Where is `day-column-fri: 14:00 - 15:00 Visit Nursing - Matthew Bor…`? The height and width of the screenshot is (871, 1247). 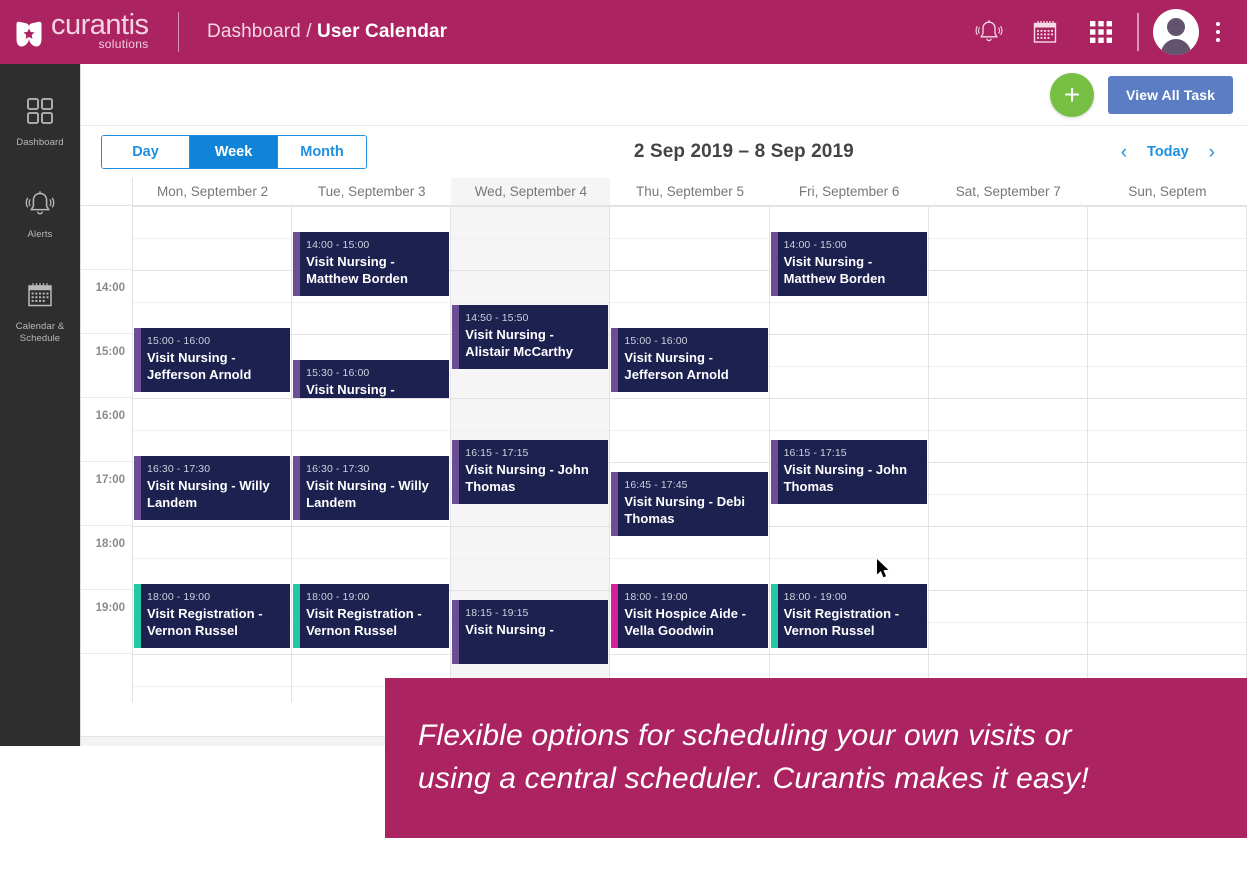 day-column-fri: 14:00 - 15:00 Visit Nursing - Matthew Bor… is located at coordinates (849, 454).